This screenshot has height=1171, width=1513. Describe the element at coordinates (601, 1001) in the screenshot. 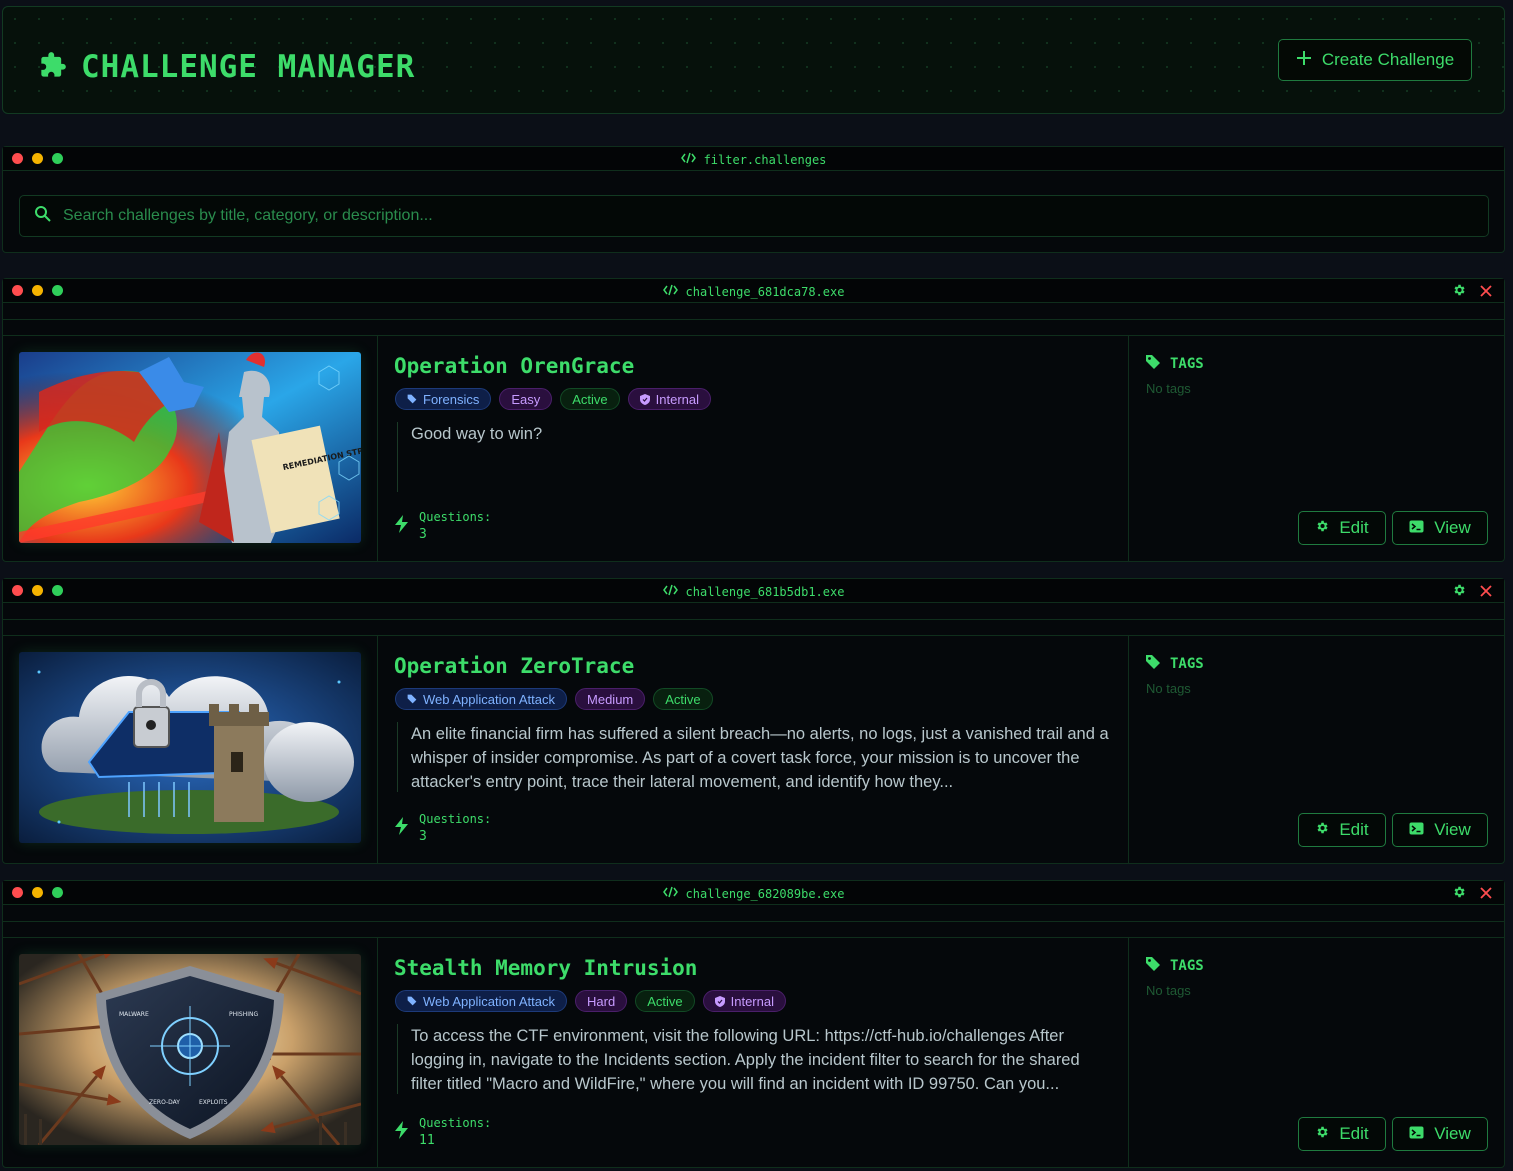

I see `difficulty-badge: Hard` at that location.